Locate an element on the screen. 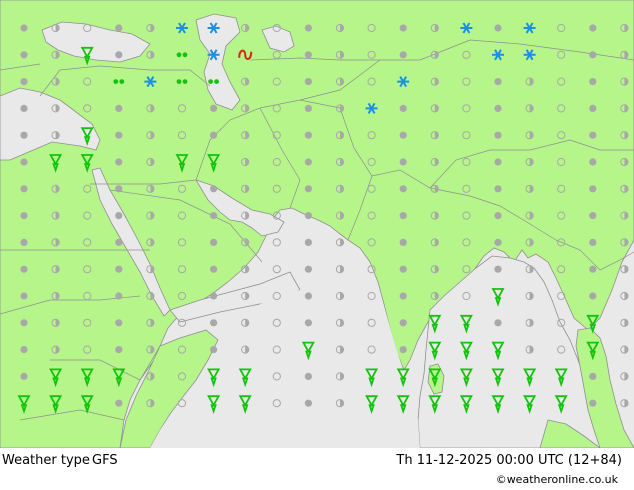 The width and height of the screenshot is (634, 490). copyright-link: ©weatheronline.co.uk is located at coordinates (557, 479).